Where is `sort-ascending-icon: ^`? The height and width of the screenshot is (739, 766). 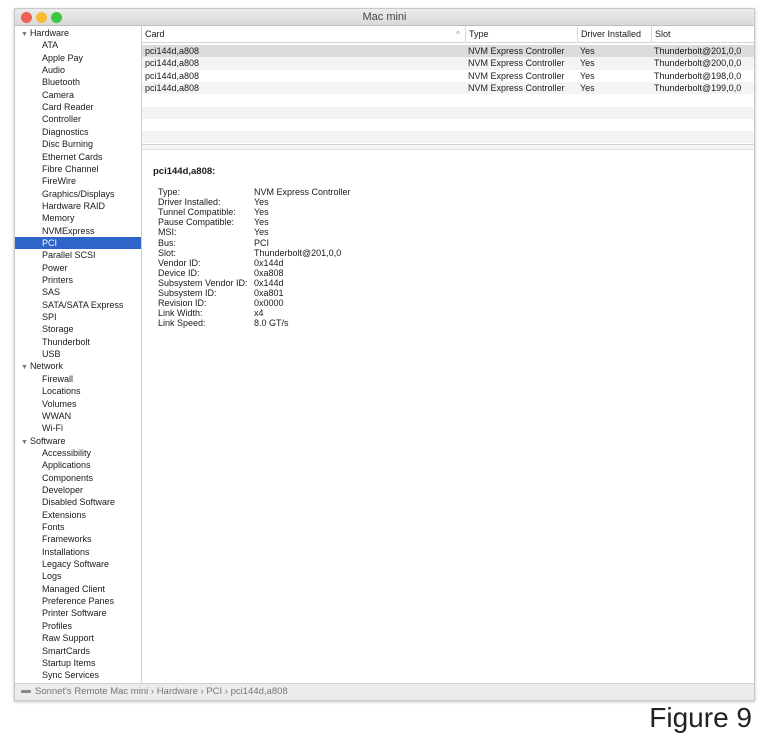
sort-ascending-icon: ^ is located at coordinates (456, 34).